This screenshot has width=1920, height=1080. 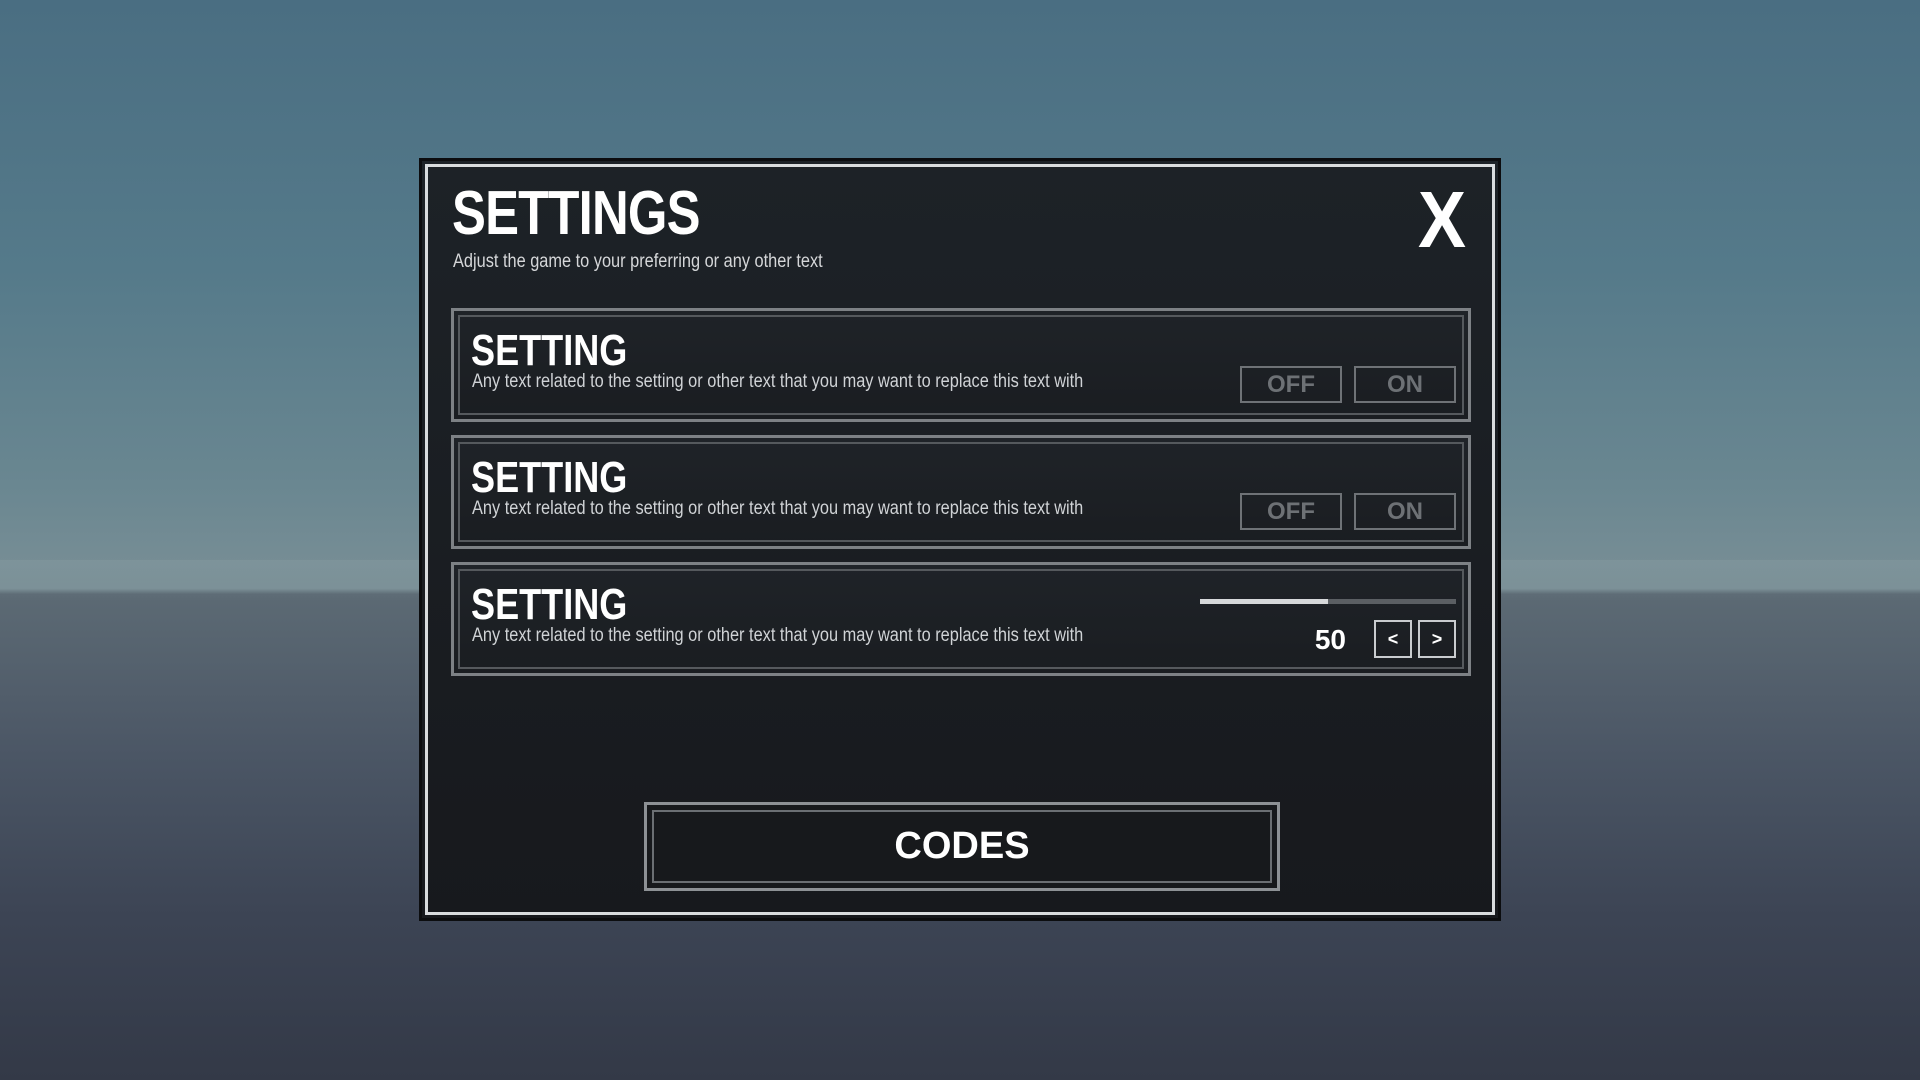 I want to click on increment-button: >, so click(x=1437, y=639).